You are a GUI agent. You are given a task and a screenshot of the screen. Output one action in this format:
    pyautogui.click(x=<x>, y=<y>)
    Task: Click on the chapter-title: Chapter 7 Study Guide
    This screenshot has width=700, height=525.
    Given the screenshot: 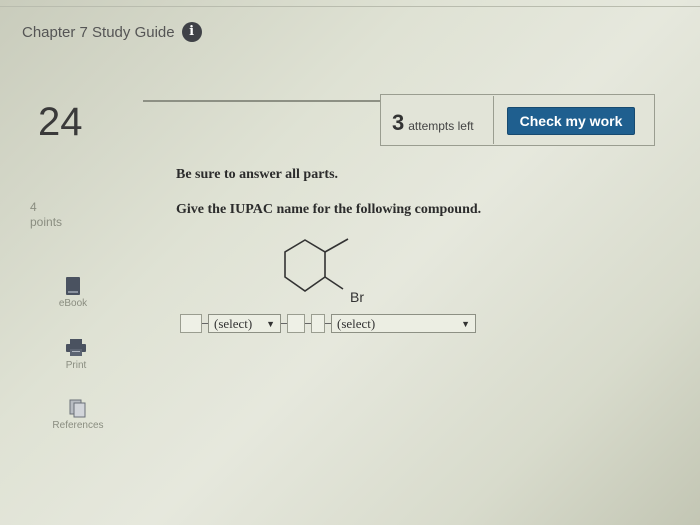 What is the action you would take?
    pyautogui.click(x=98, y=32)
    